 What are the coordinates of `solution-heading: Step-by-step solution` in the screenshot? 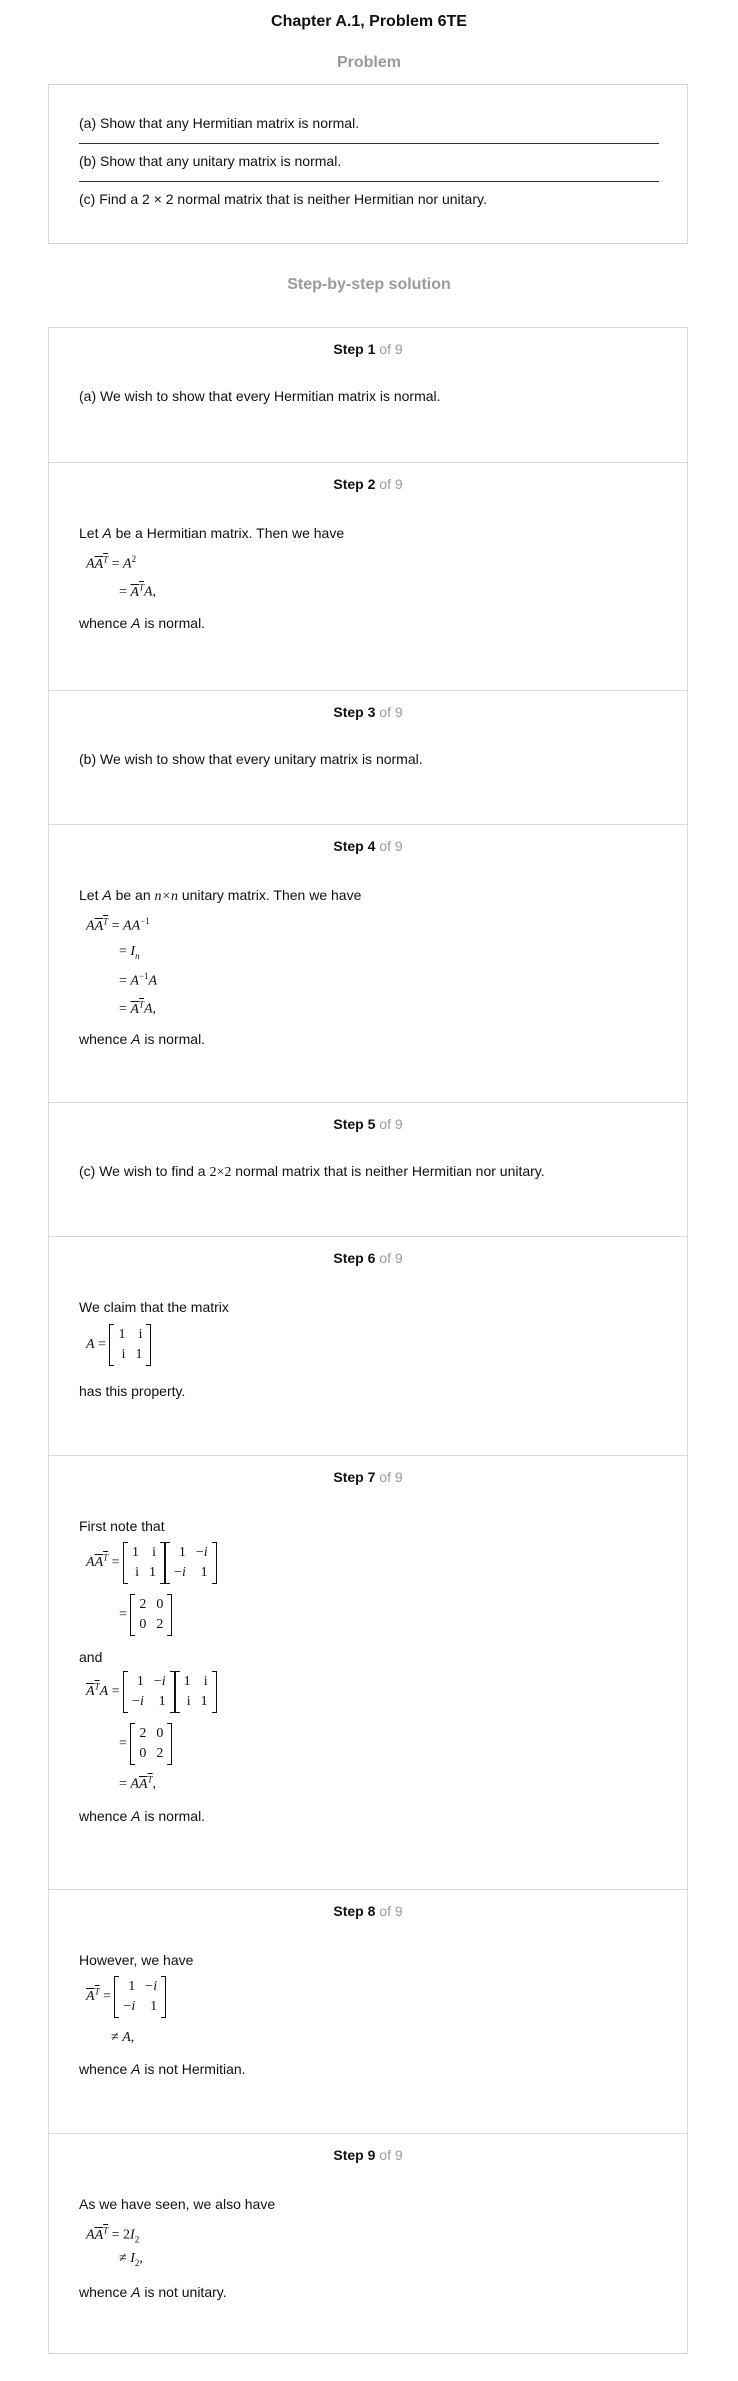 It's located at (369, 284).